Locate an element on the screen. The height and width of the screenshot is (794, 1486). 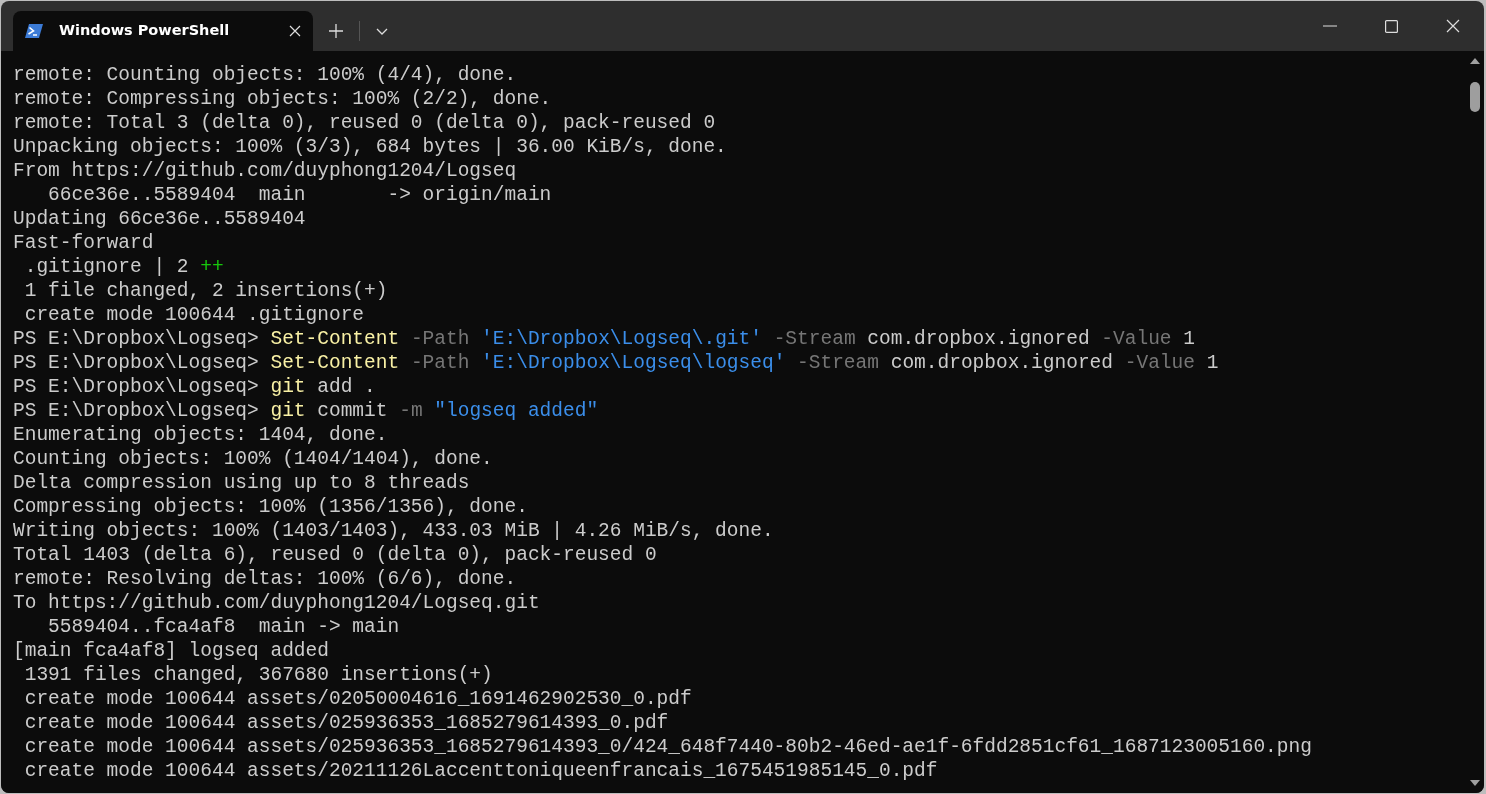
chevron-down-icon is located at coordinates (382, 31).